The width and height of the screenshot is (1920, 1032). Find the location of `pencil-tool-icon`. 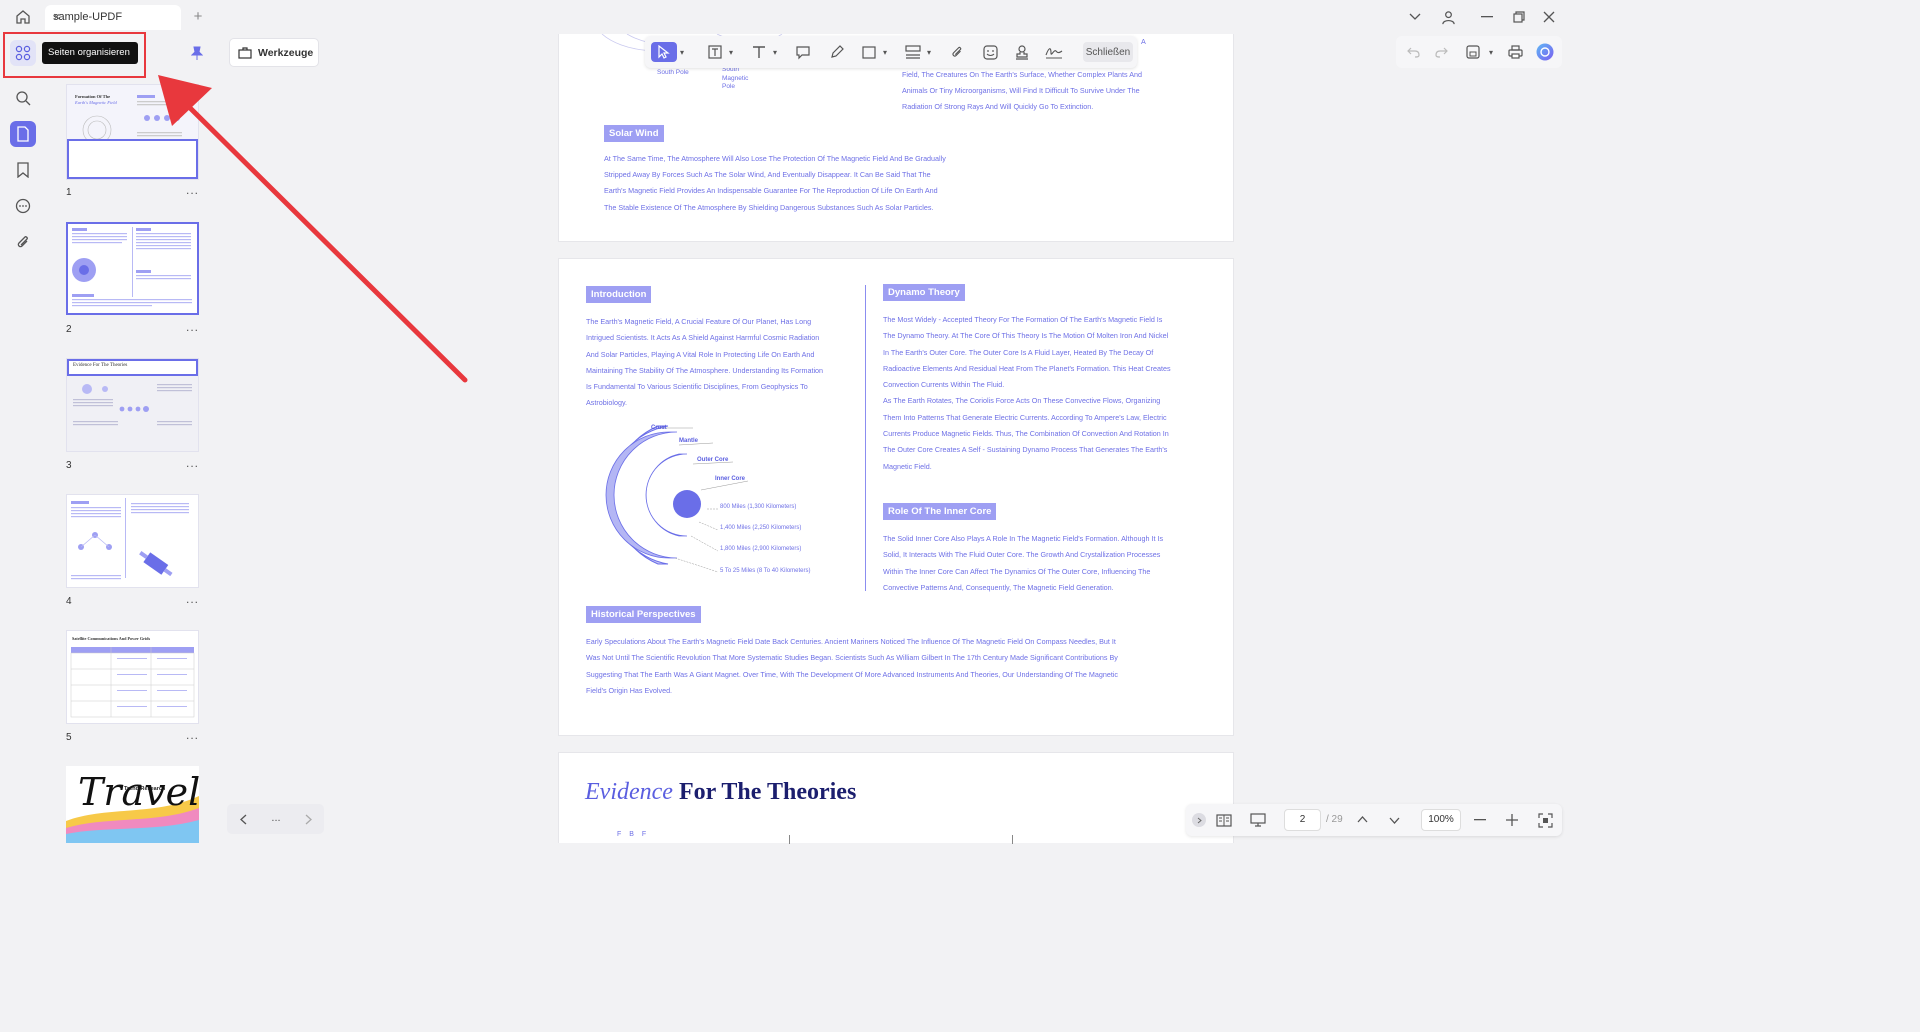

pencil-tool-icon is located at coordinates (837, 52).